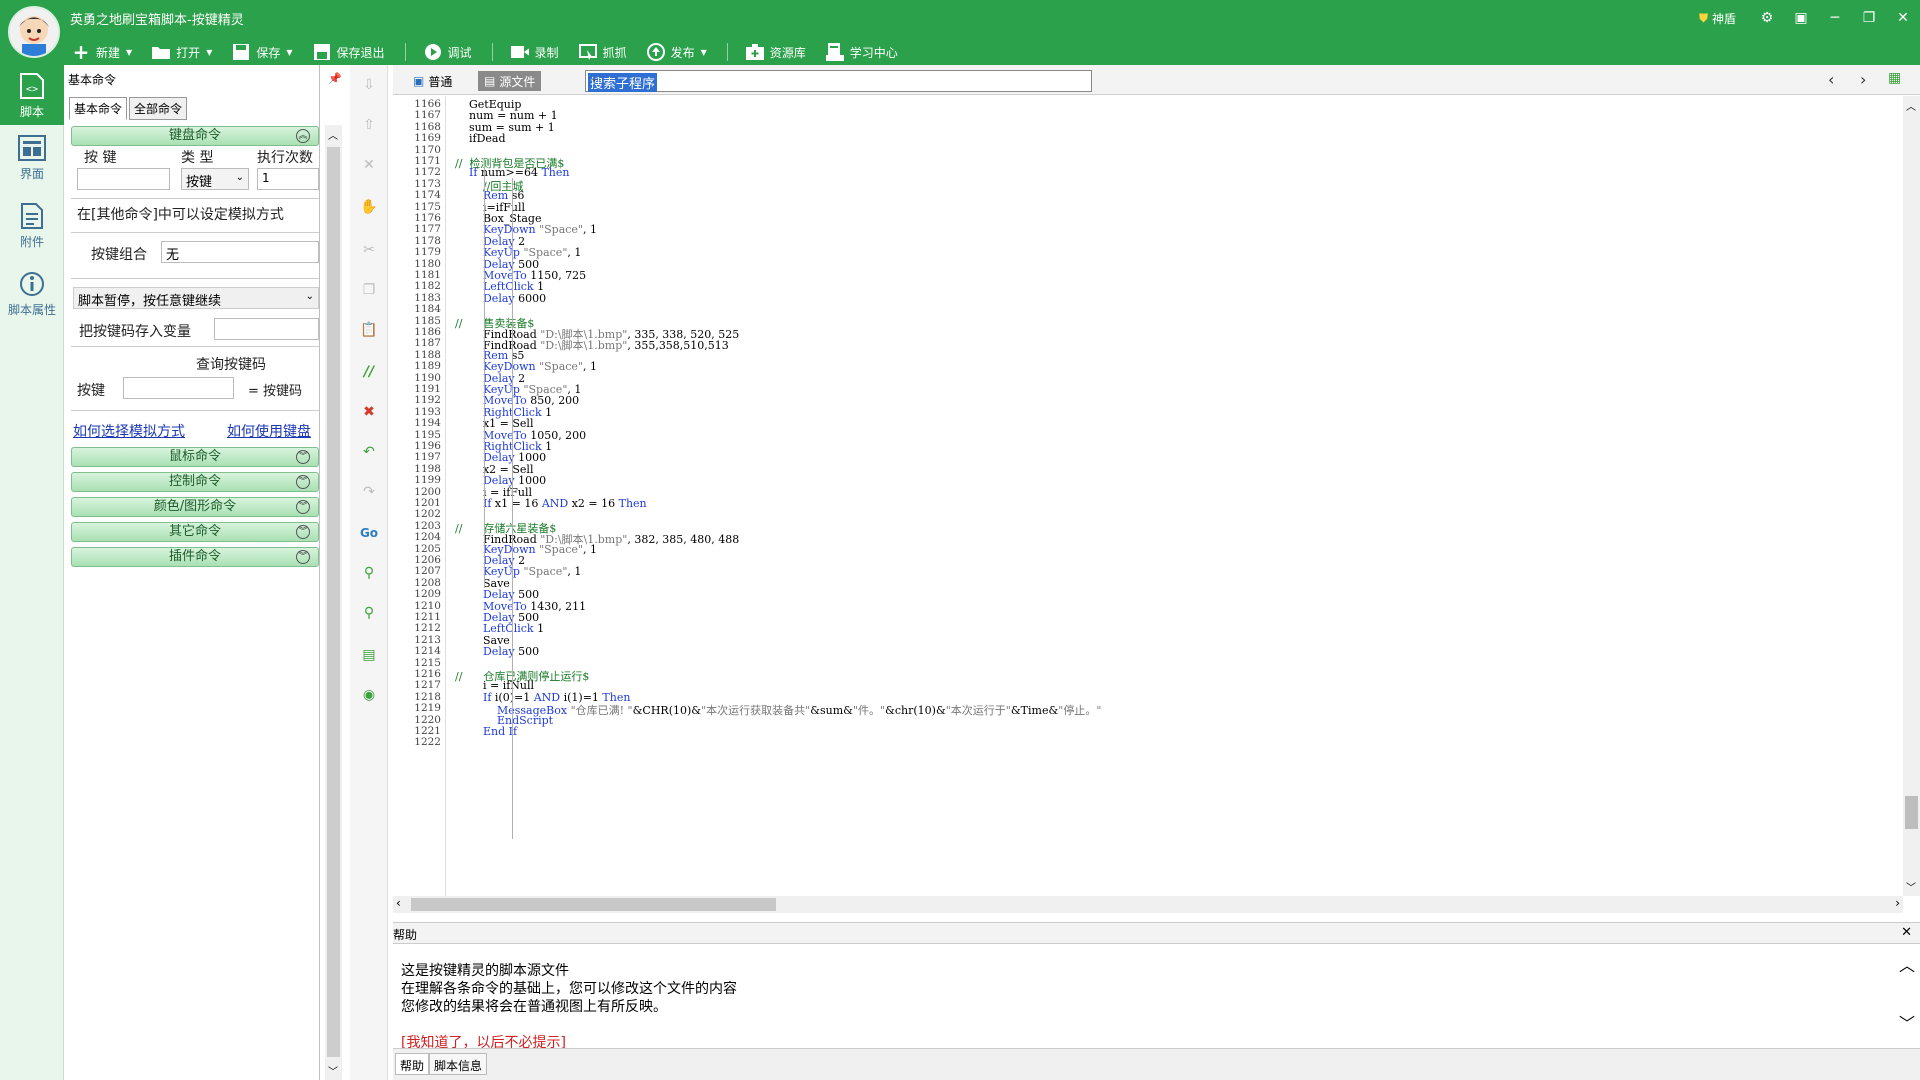 The image size is (1920, 1080). Describe the element at coordinates (119, 255) in the screenshot. I see `combo-label: 按键组合` at that location.